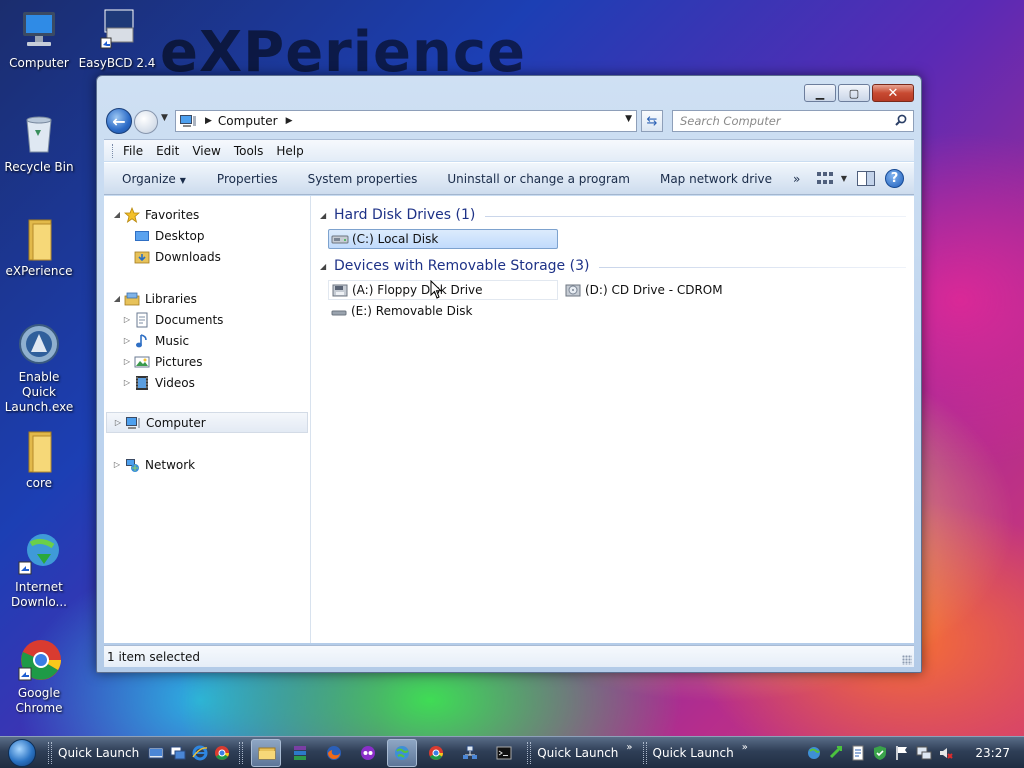 Image resolution: width=1024 pixels, height=768 pixels. I want to click on address-bar: ▶ Computer ▶ ▼, so click(406, 121).